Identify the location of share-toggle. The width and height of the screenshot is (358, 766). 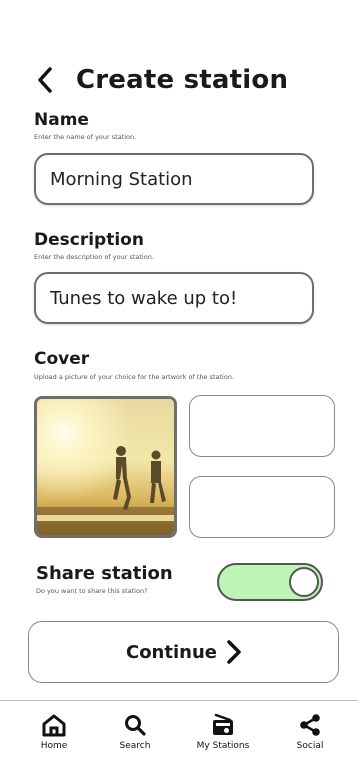
(270, 582).